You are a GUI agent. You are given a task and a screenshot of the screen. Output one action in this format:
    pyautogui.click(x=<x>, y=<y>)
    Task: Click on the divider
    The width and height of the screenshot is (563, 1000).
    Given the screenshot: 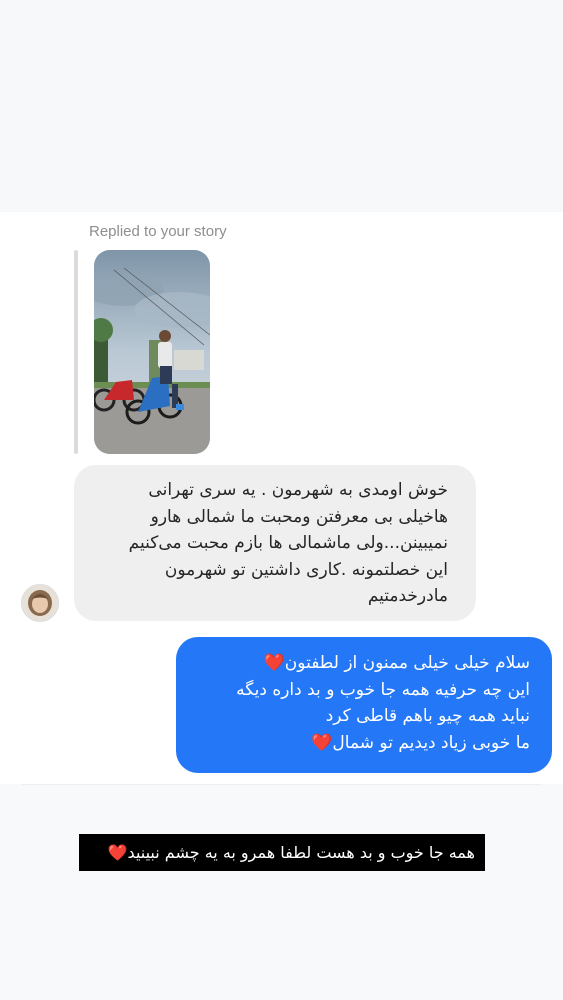 What is the action you would take?
    pyautogui.click(x=281, y=784)
    